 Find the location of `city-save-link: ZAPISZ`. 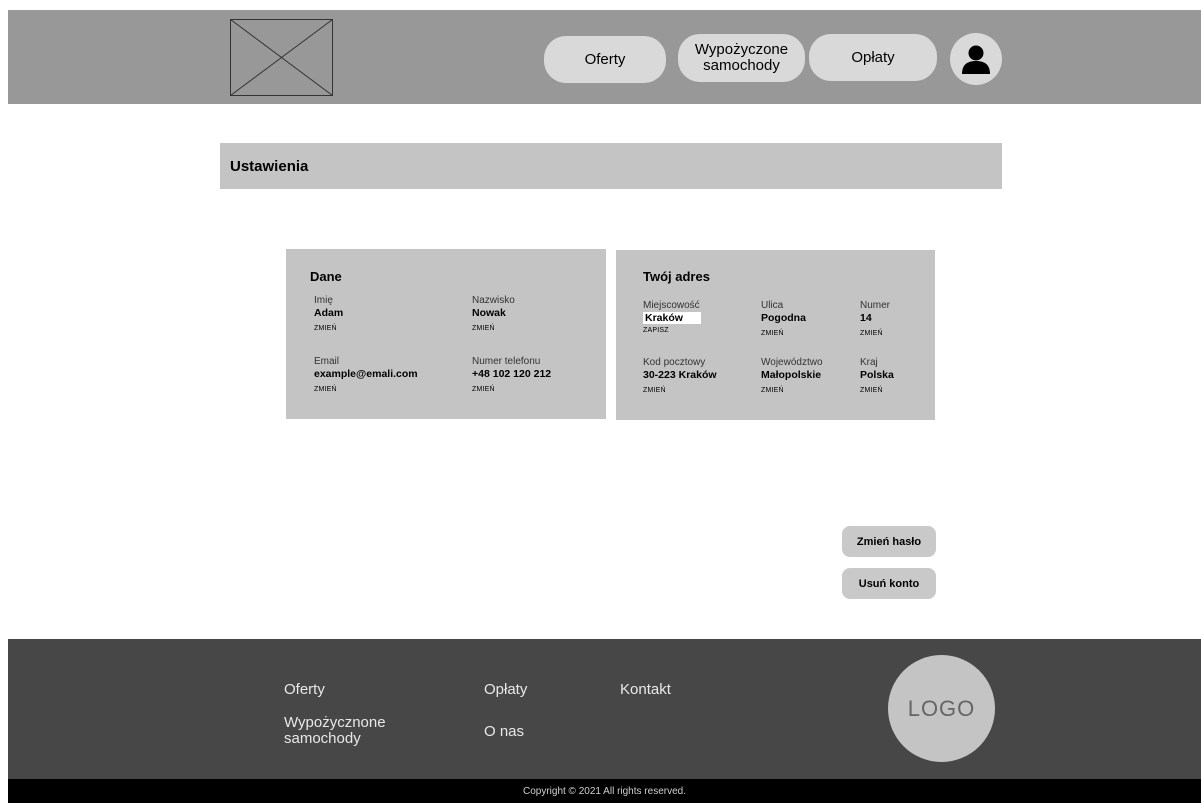

city-save-link: ZAPISZ is located at coordinates (672, 331).